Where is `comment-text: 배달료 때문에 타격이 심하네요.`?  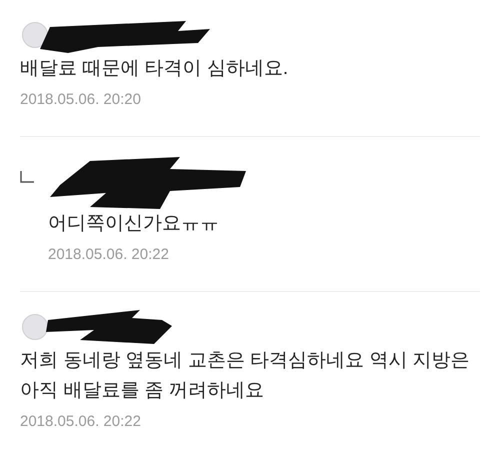 comment-text: 배달료 때문에 타격이 심하네요. is located at coordinates (155, 69).